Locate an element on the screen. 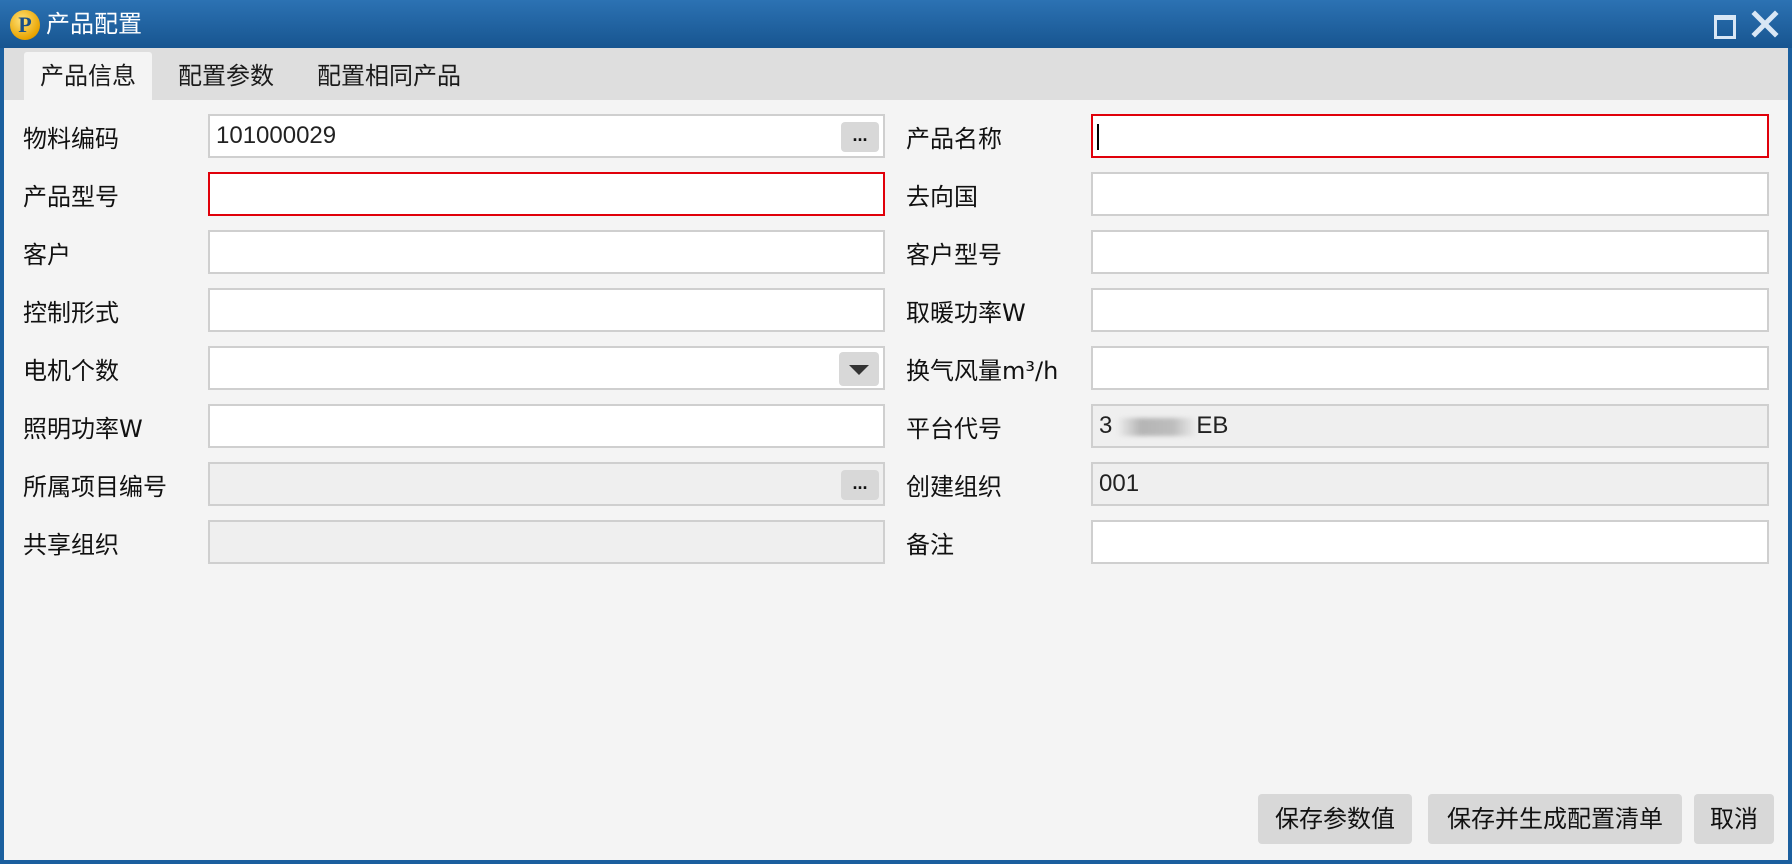 Image resolution: width=1792 pixels, height=864 pixels. product-model-input is located at coordinates (546, 194).